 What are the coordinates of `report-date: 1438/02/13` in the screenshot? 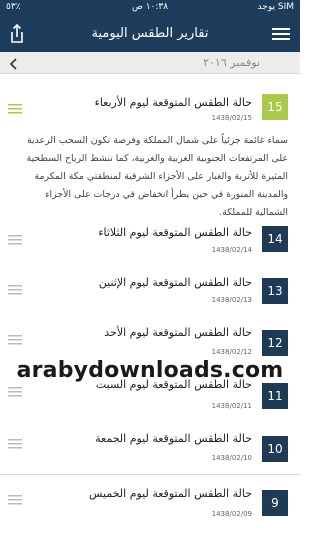 It's located at (231, 300).